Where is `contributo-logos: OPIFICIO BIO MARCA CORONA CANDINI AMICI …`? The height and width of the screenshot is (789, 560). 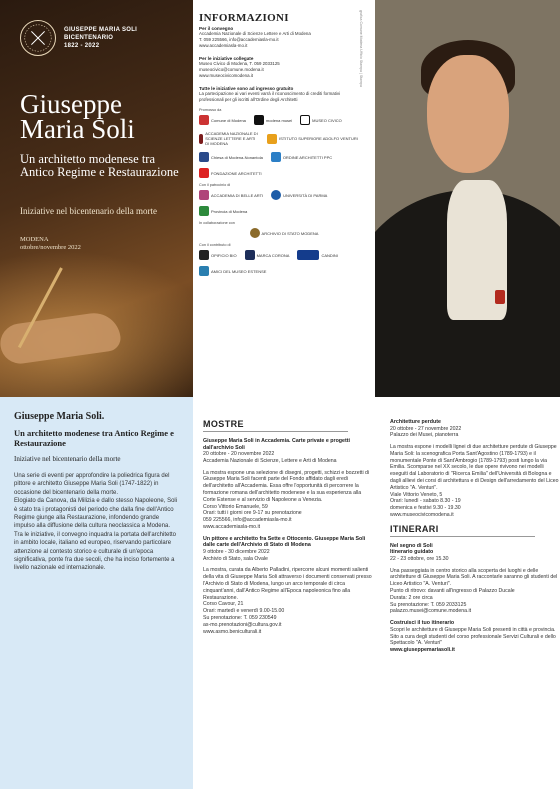 contributo-logos: OPIFICIO BIO MARCA CORONA CANDINI AMICI … is located at coordinates (284, 263).